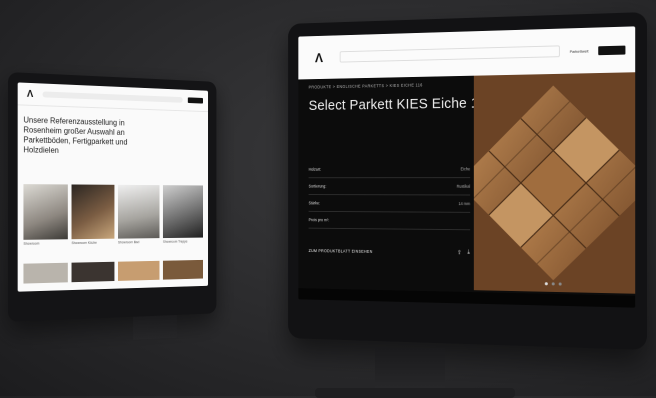 This screenshot has width=656, height=398. What do you see at coordinates (612, 50) in the screenshot?
I see `header-cta-button` at bounding box center [612, 50].